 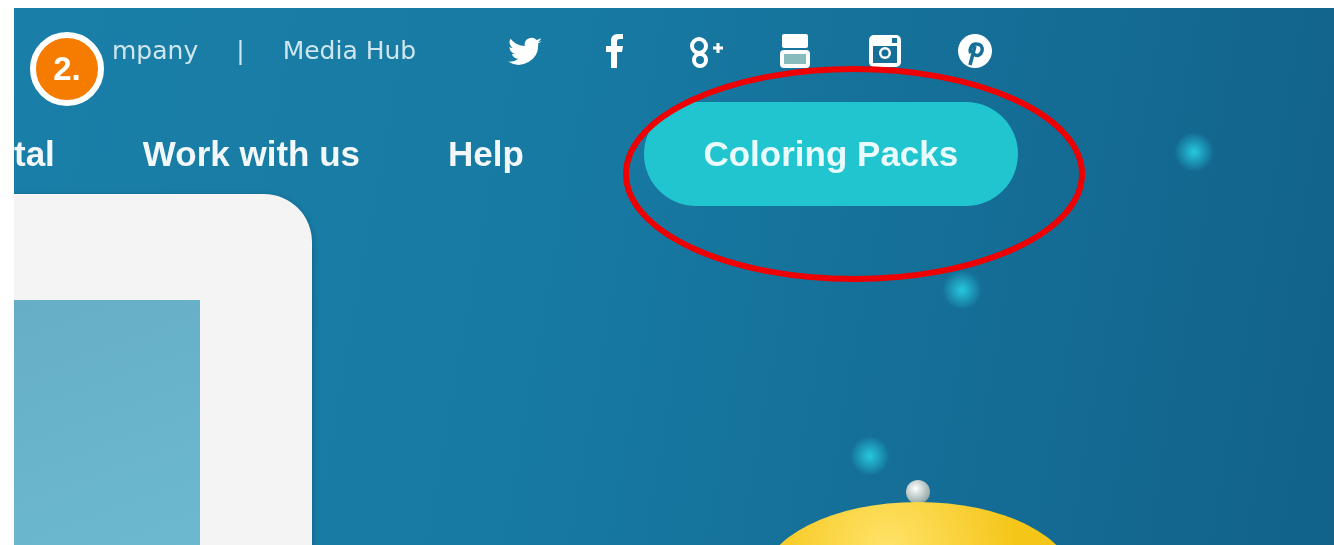 What do you see at coordinates (918, 492) in the screenshot?
I see `knob-drawing` at bounding box center [918, 492].